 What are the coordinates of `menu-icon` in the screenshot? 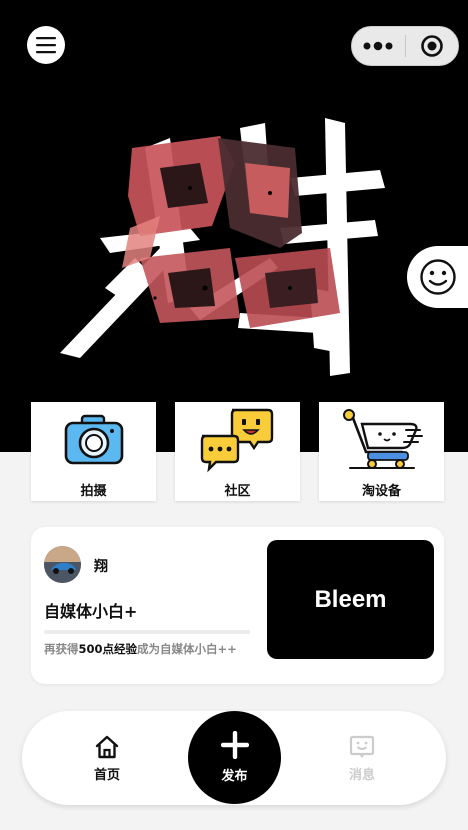 It's located at (46, 45).